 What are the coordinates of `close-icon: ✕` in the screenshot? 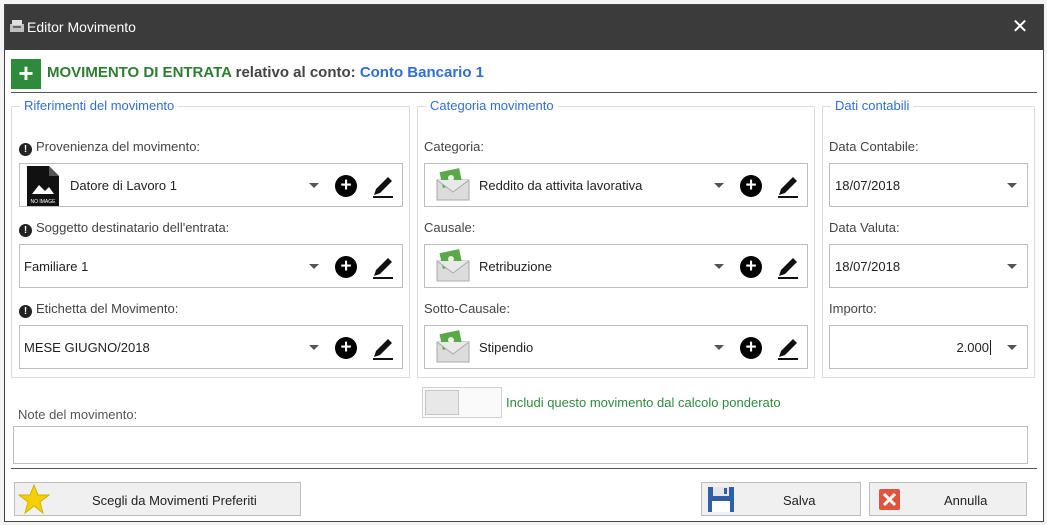 It's located at (1020, 27).